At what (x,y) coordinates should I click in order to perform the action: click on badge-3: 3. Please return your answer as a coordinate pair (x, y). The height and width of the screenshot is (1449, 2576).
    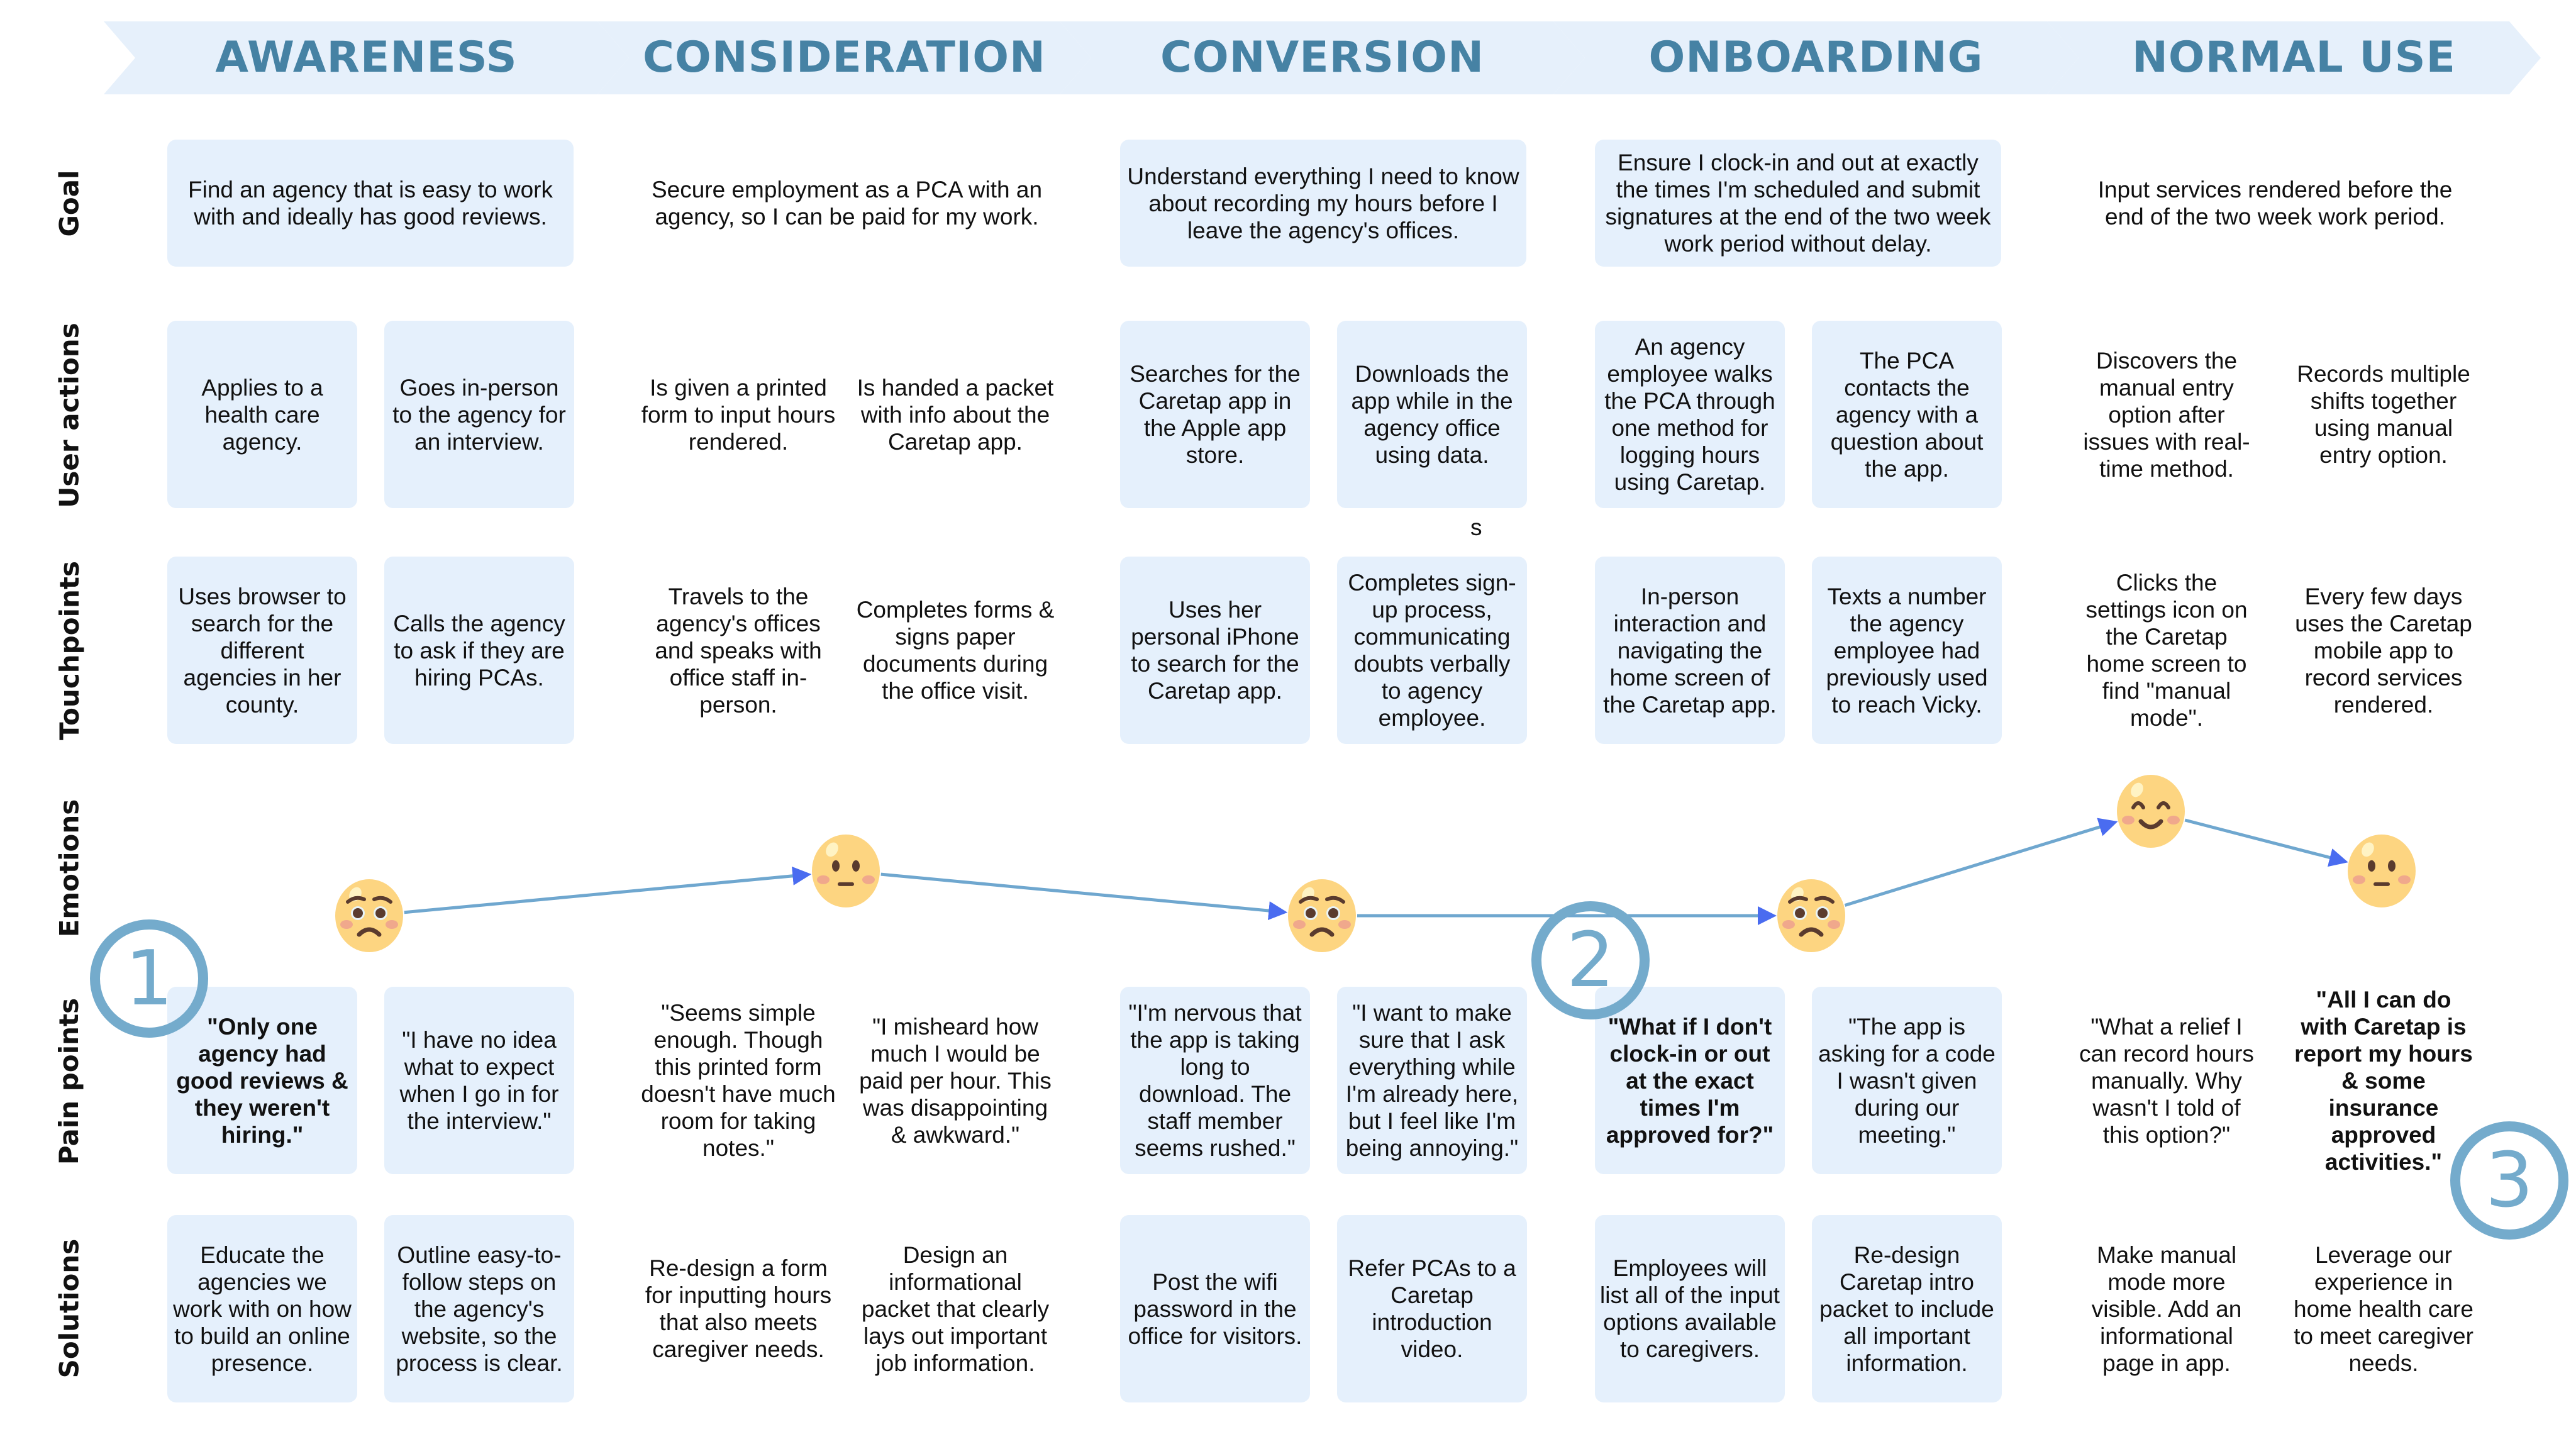
    Looking at the image, I should click on (2509, 1180).